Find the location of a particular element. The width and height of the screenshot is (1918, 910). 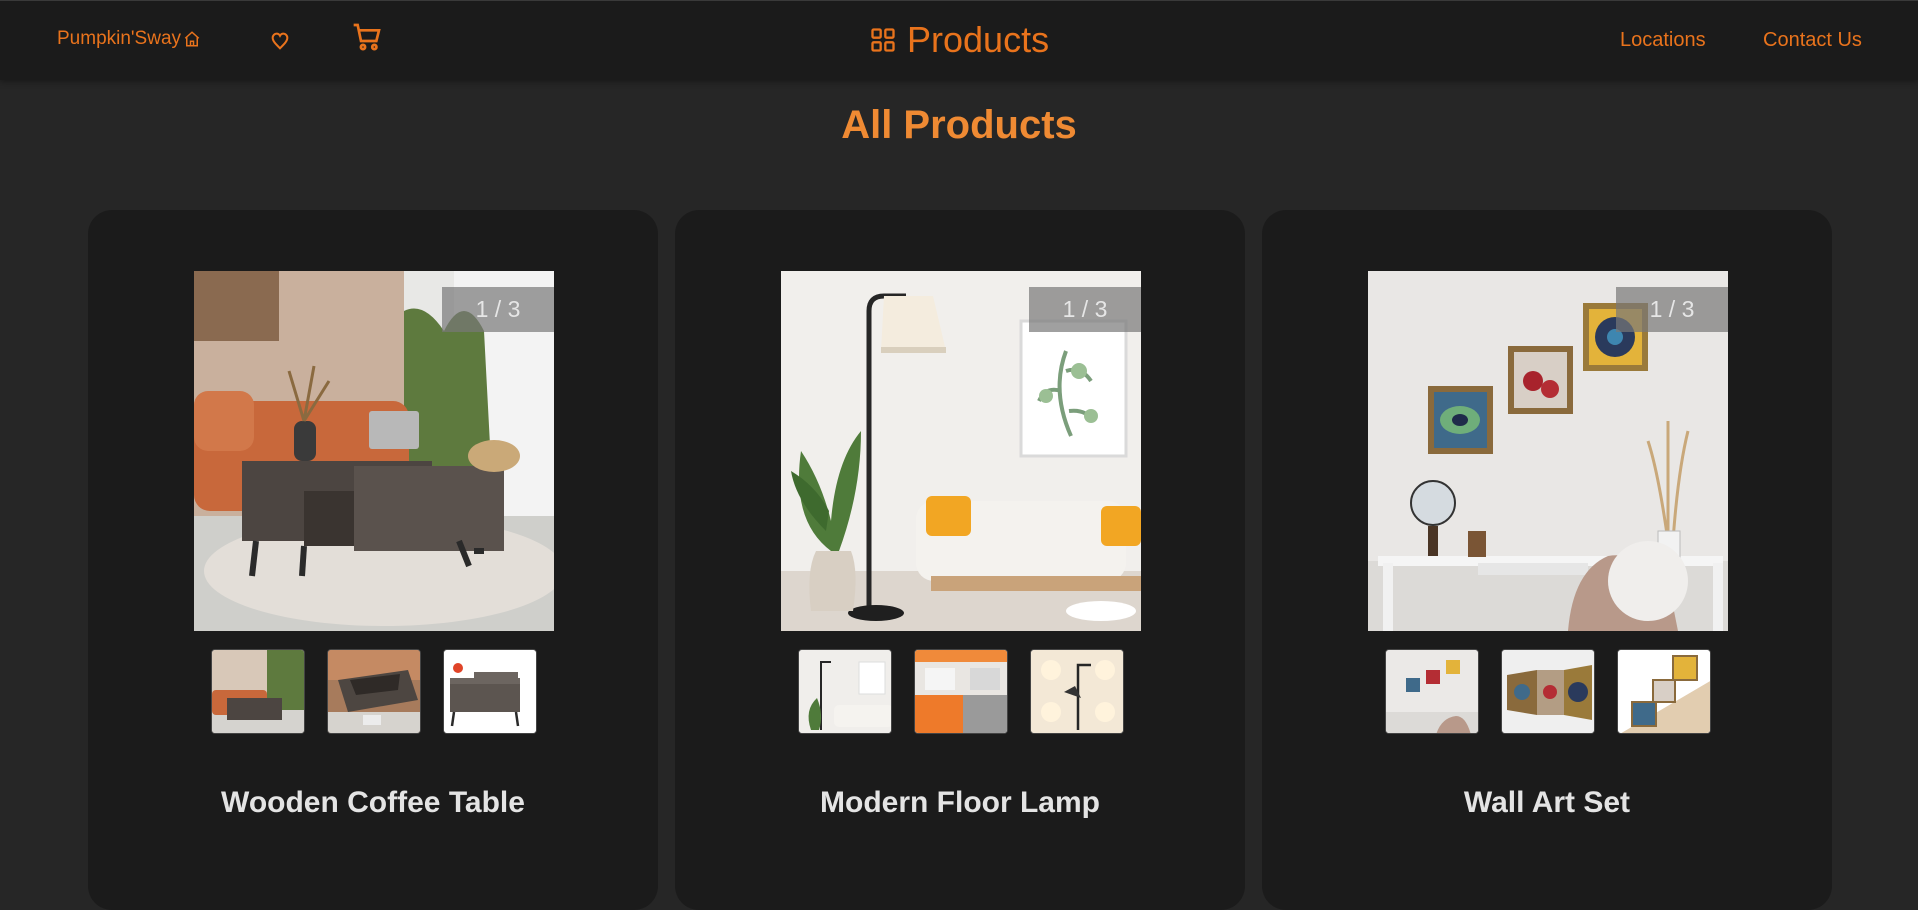

product-name: Modern Floor Lamp is located at coordinates (960, 803).